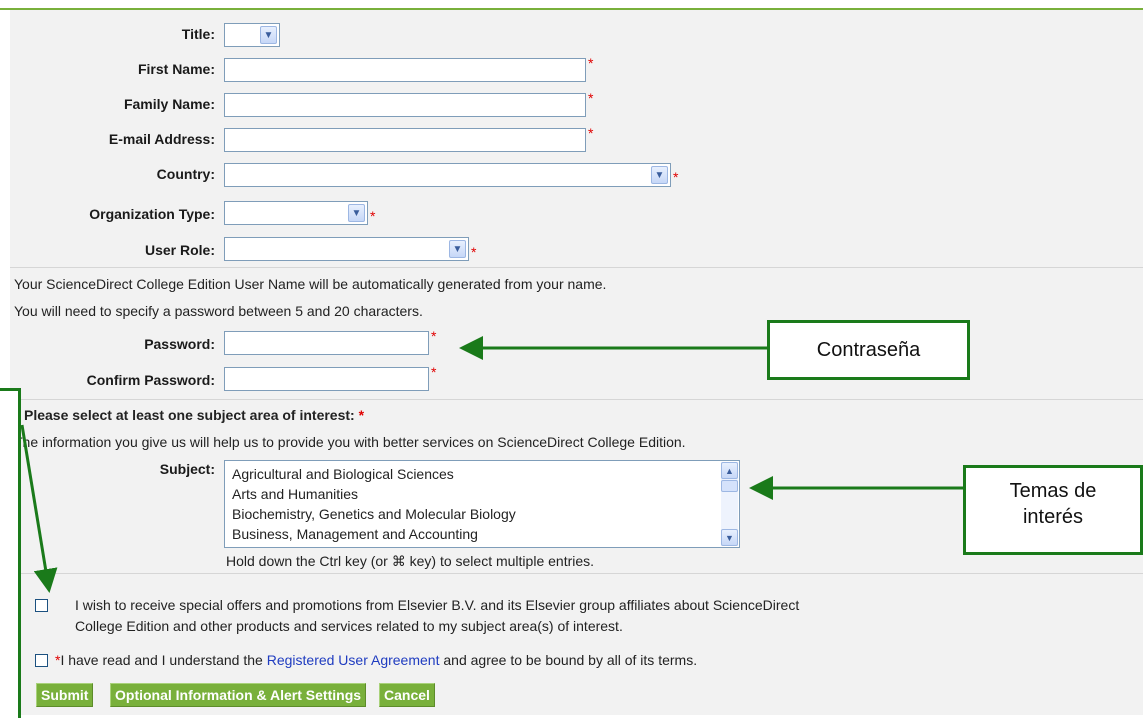  What do you see at coordinates (41, 605) in the screenshot?
I see `offers-checkbox` at bounding box center [41, 605].